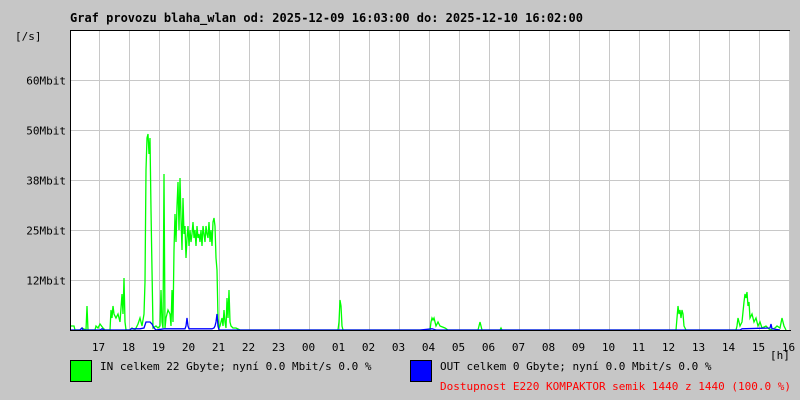 This screenshot has width=800, height=400. Describe the element at coordinates (46, 231) in the screenshot. I see `y-tick-label: 25Mbit` at that location.